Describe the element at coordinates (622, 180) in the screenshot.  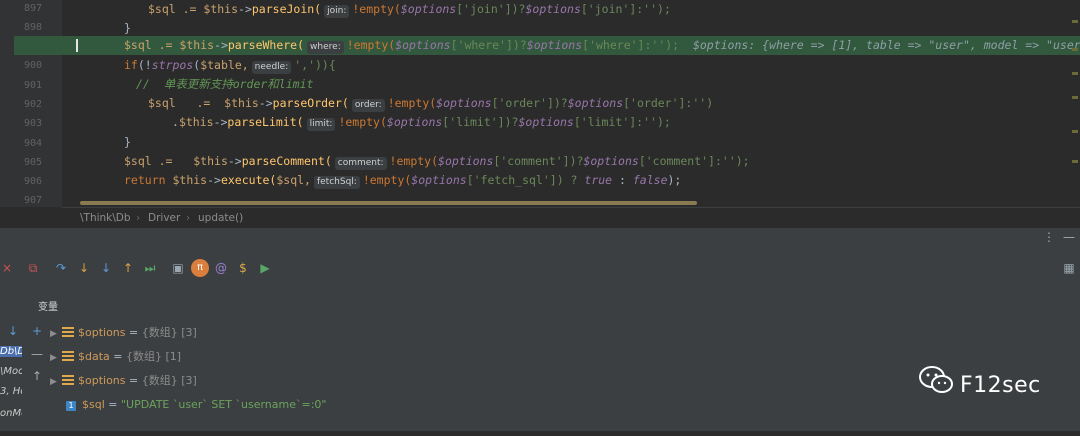
I see `code-token: :` at that location.